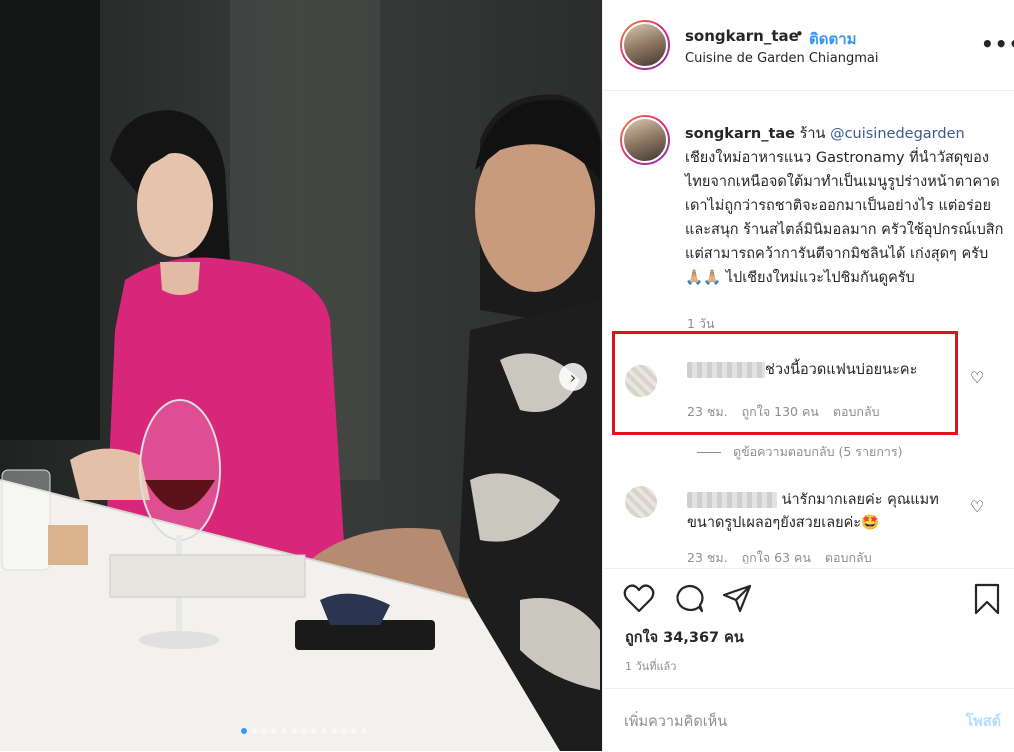  Describe the element at coordinates (675, 721) in the screenshot. I see `comment-input: เพิ่มความคิดเห็น` at that location.